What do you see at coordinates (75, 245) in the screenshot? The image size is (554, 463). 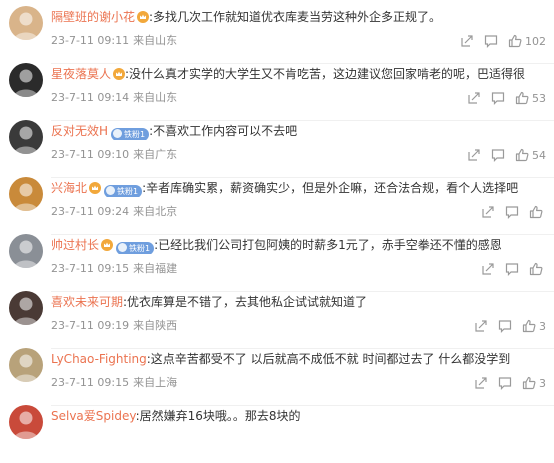 I see `comment-username: 帅过村长` at bounding box center [75, 245].